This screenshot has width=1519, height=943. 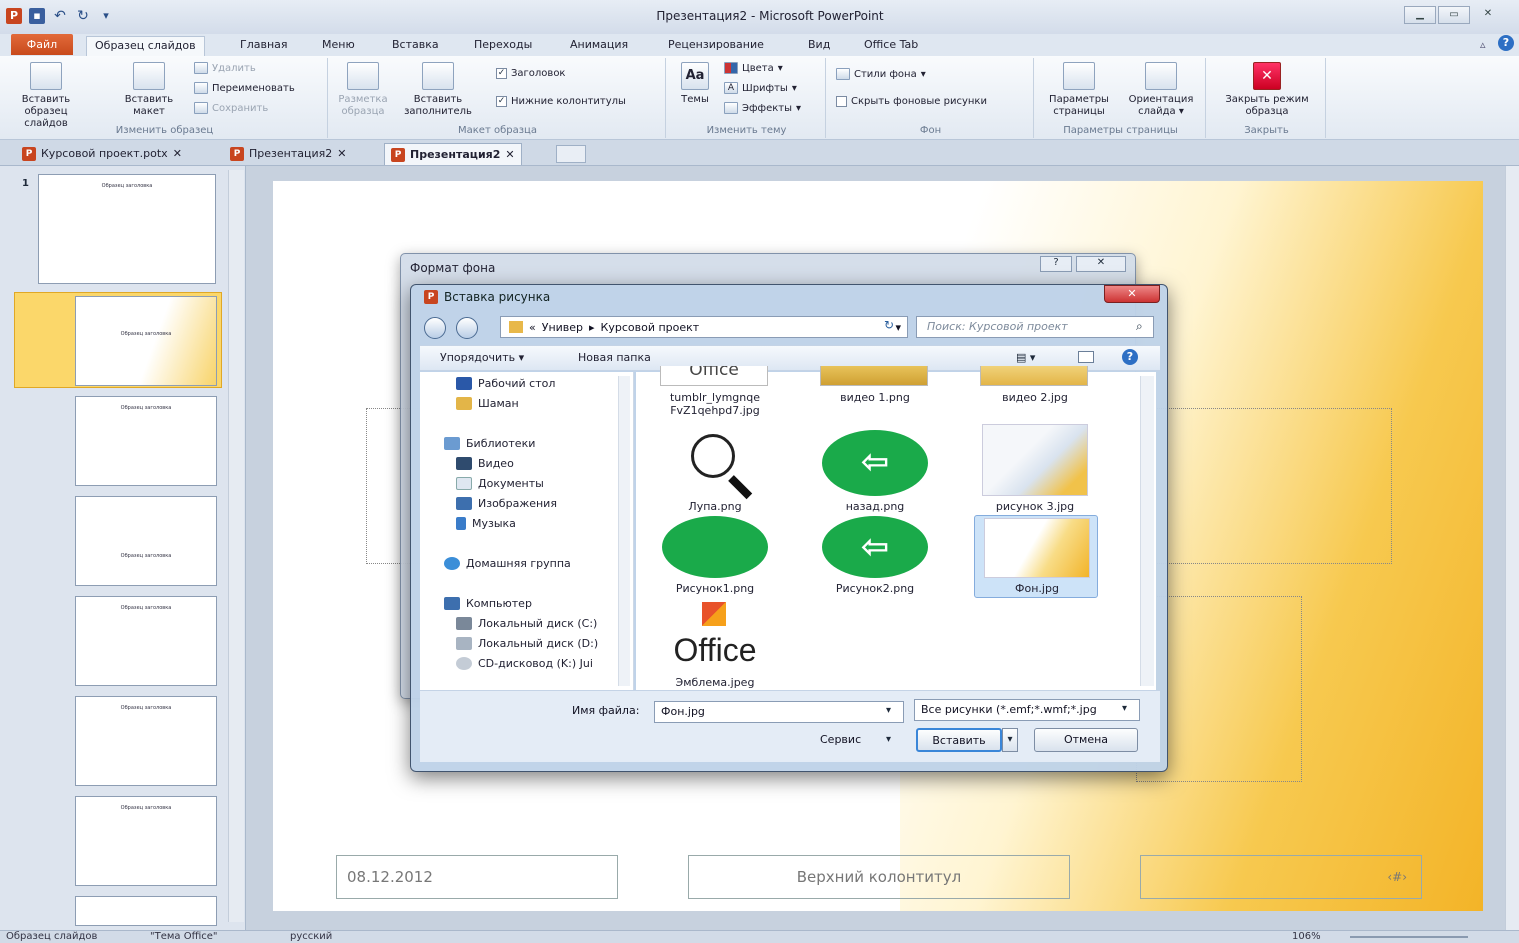 I want to click on thumb-layout-3: Образец заголовка, so click(x=146, y=541).